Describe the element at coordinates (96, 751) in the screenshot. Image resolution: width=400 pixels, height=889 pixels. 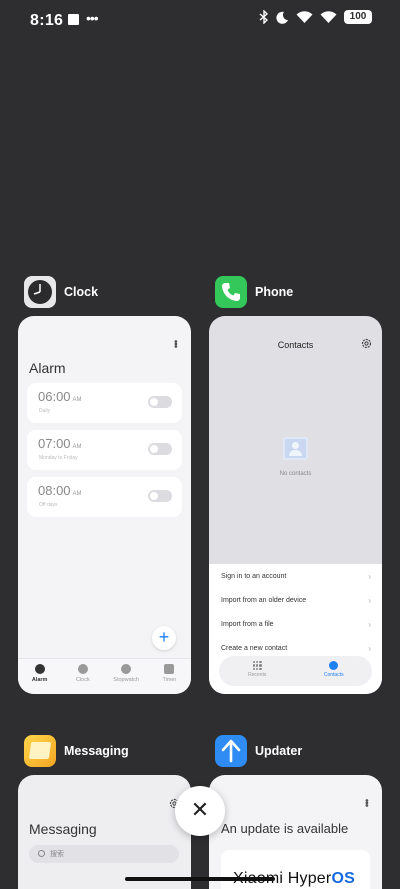
I see `app-name-messaging: Messaging` at that location.